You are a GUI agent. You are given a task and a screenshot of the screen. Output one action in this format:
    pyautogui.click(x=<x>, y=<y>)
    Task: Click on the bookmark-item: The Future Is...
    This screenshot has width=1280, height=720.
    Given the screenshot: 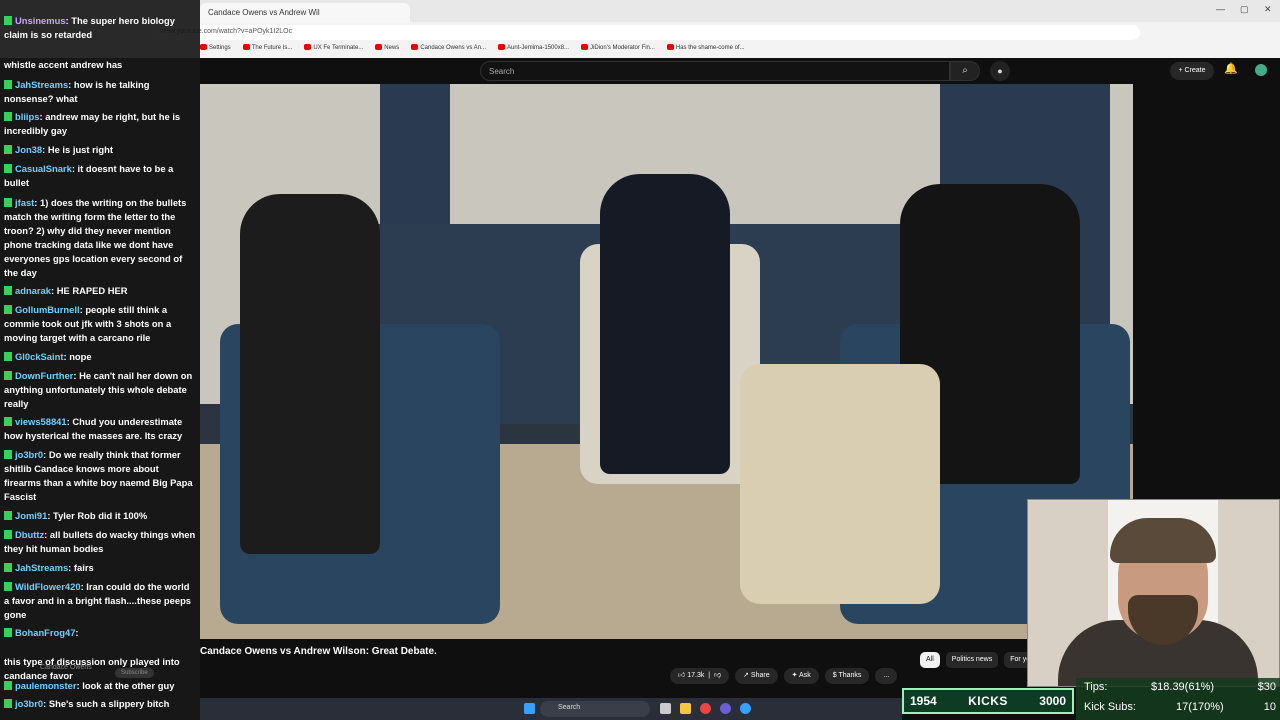 What is the action you would take?
    pyautogui.click(x=267, y=50)
    